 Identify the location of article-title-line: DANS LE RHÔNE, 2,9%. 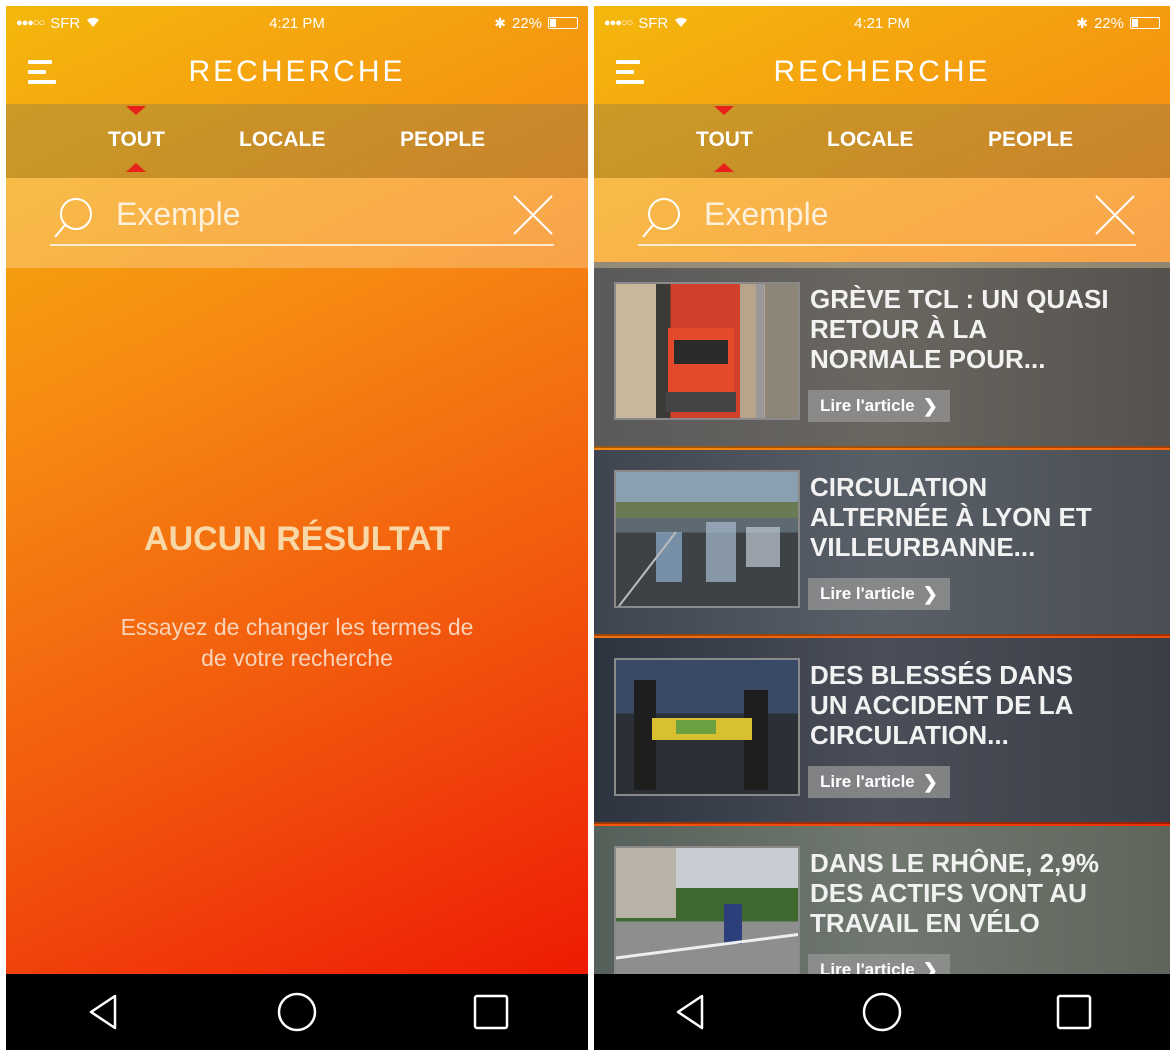
(954, 863).